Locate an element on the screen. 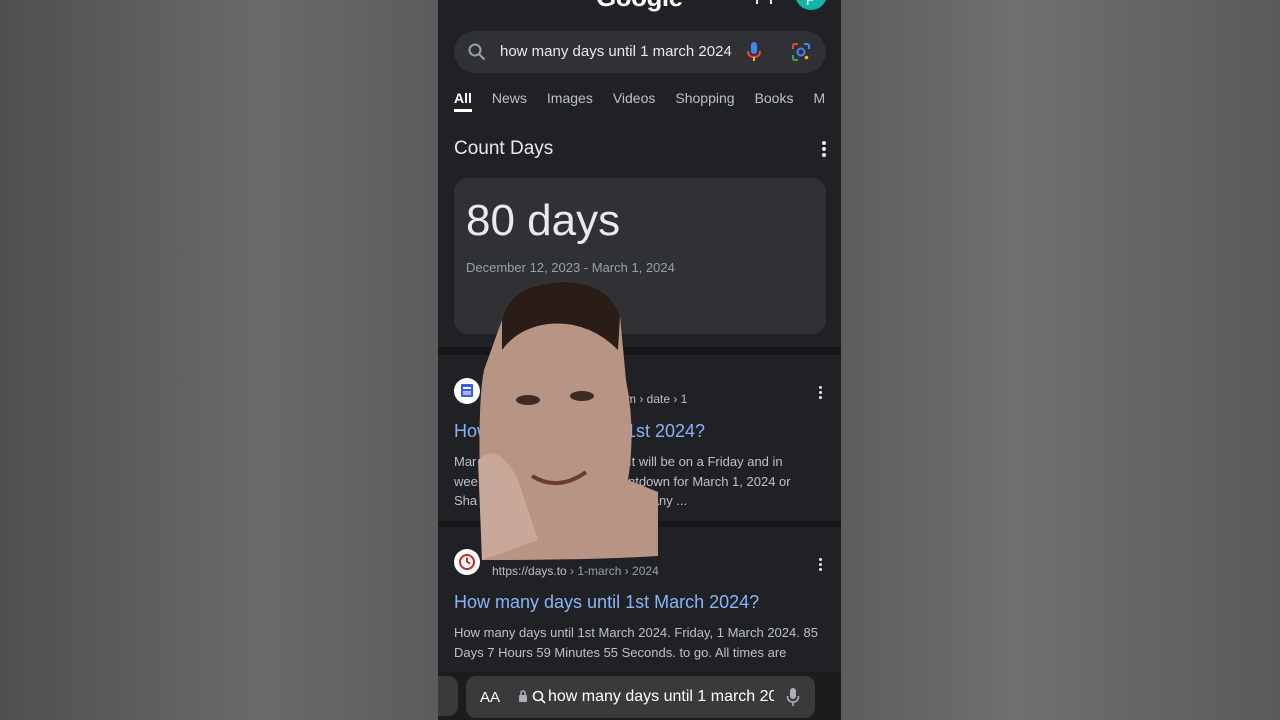 The image size is (1280, 720). search-tabs: All News Images Videos Shopping Books M is located at coordinates (647, 102).